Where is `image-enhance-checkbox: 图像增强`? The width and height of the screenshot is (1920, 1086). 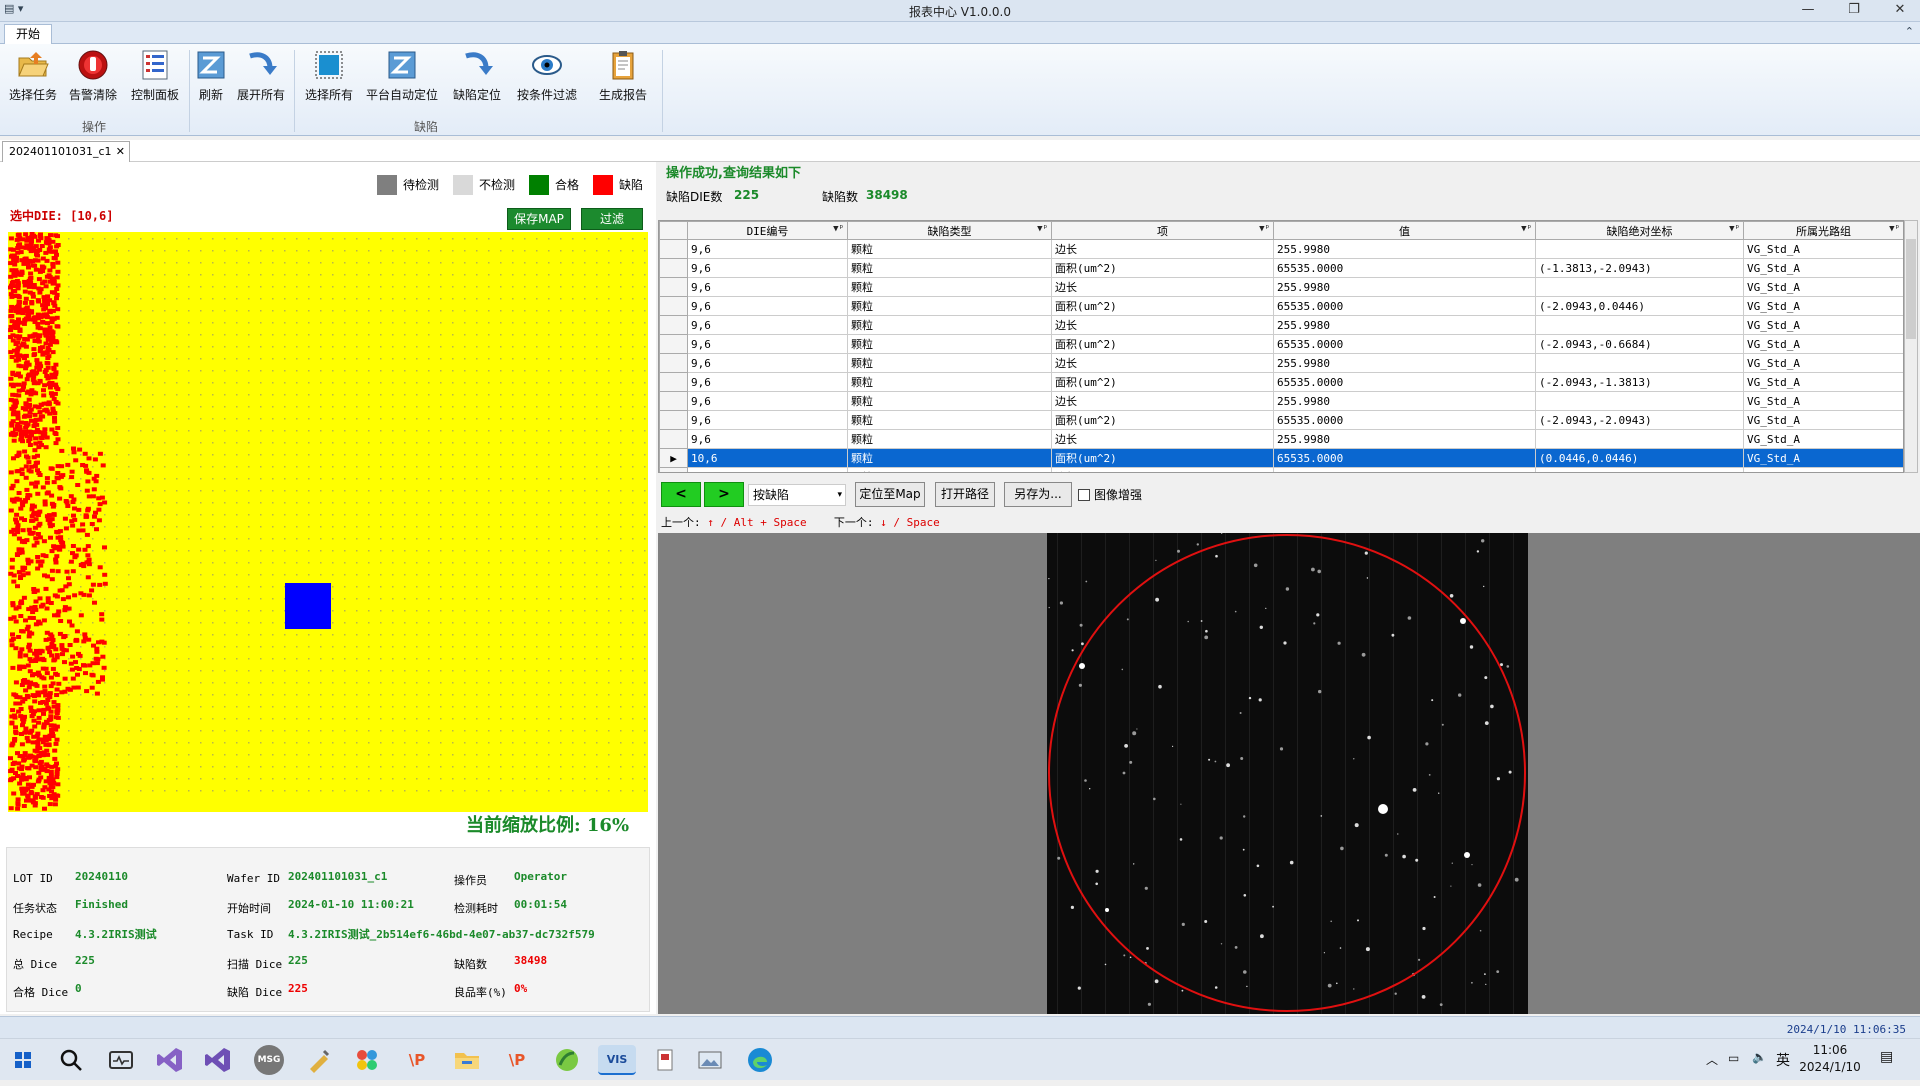
image-enhance-checkbox: 图像增强 is located at coordinates (1110, 494).